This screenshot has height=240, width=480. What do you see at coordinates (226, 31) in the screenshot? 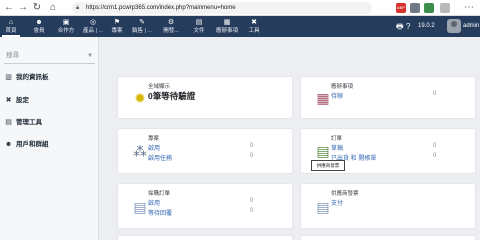
I see `nav-label: 應辦事項` at bounding box center [226, 31].